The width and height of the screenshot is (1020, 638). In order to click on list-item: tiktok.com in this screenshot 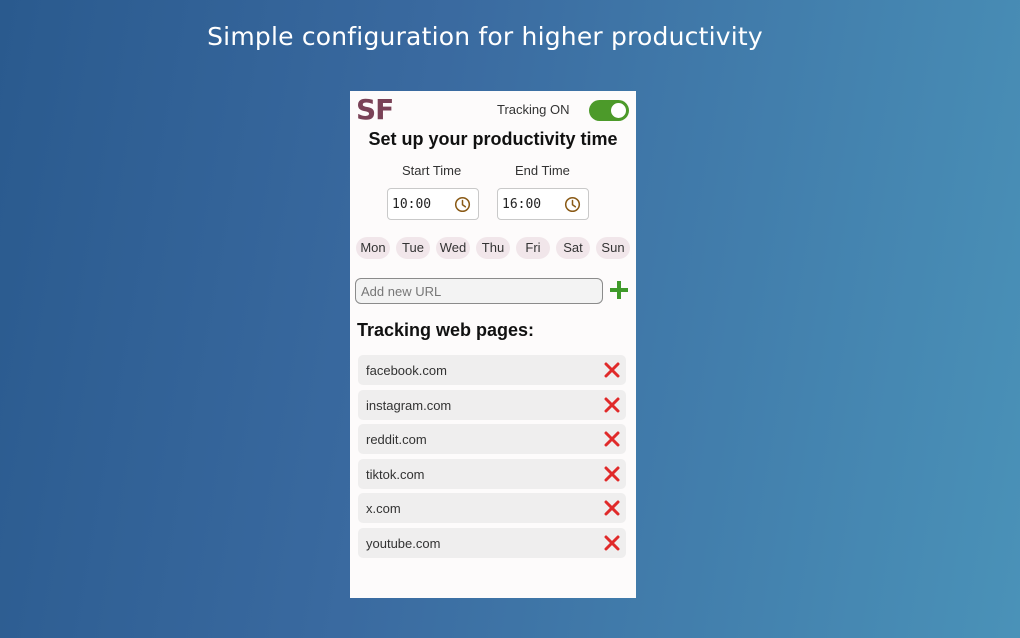, I will do `click(492, 473)`.